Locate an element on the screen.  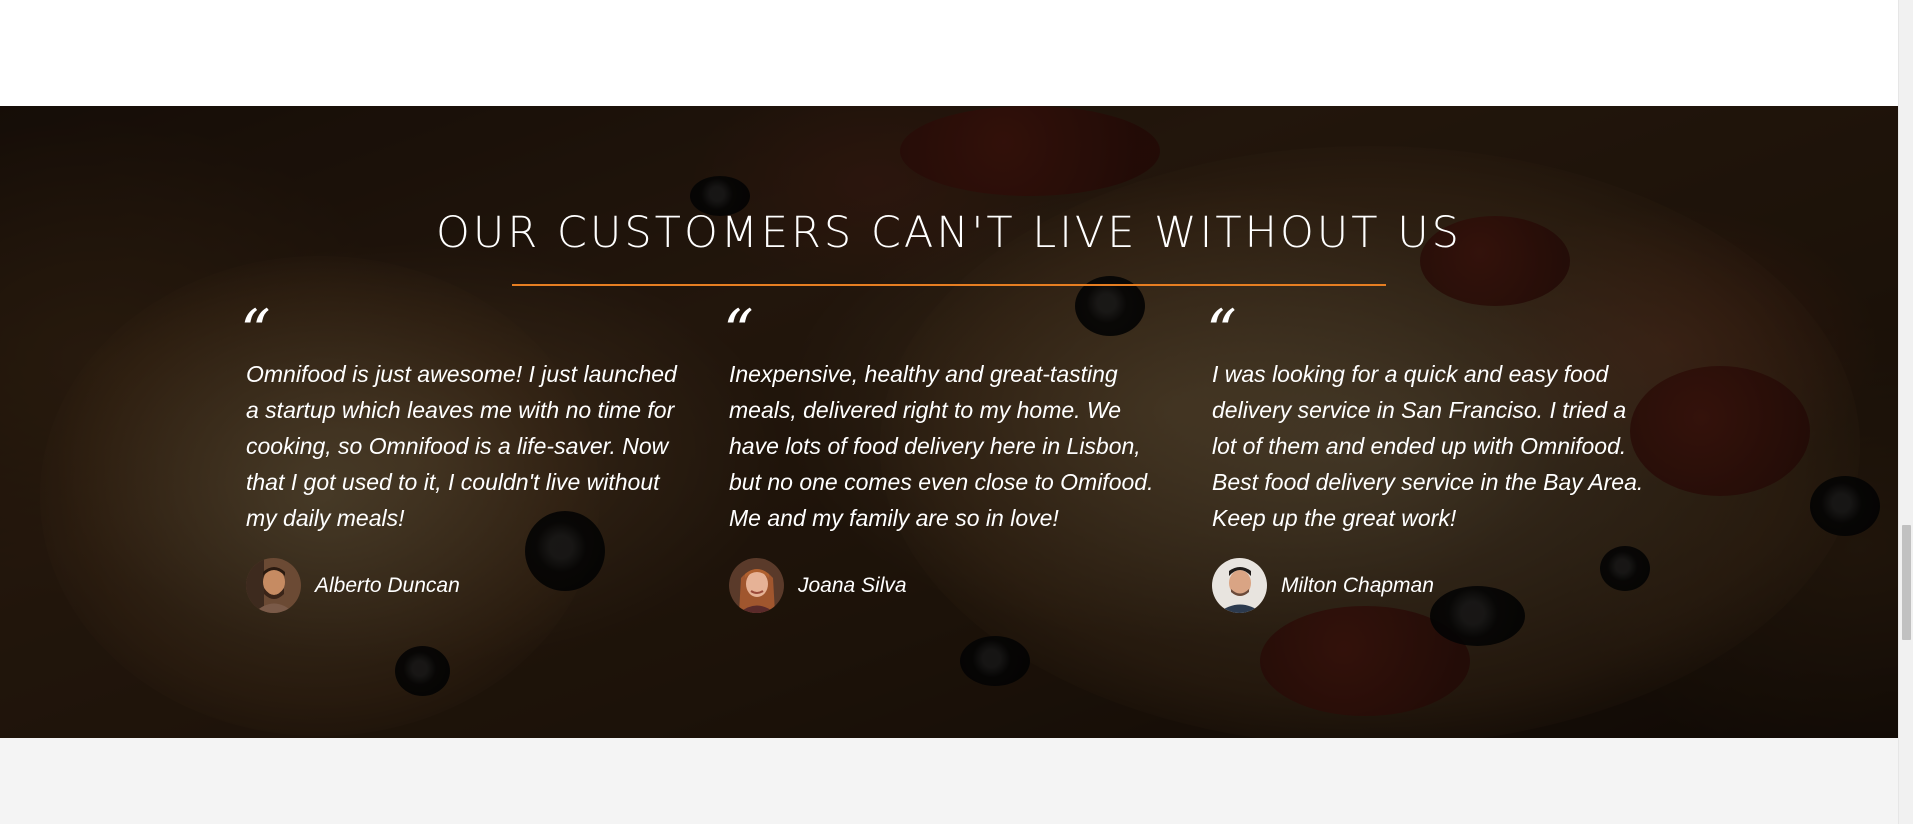
author-name: Joana Silva is located at coordinates (852, 585).